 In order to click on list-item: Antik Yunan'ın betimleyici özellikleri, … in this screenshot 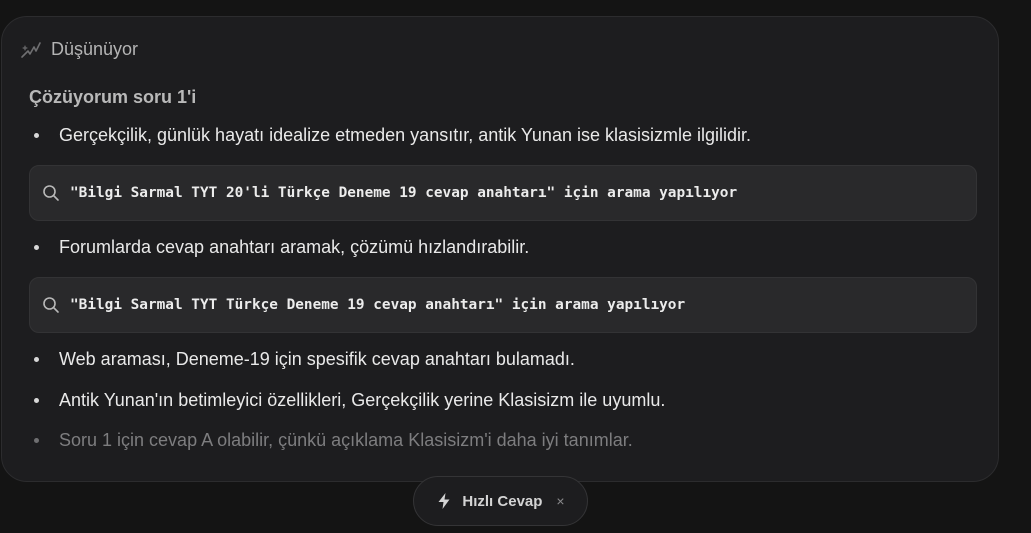, I will do `click(347, 400)`.